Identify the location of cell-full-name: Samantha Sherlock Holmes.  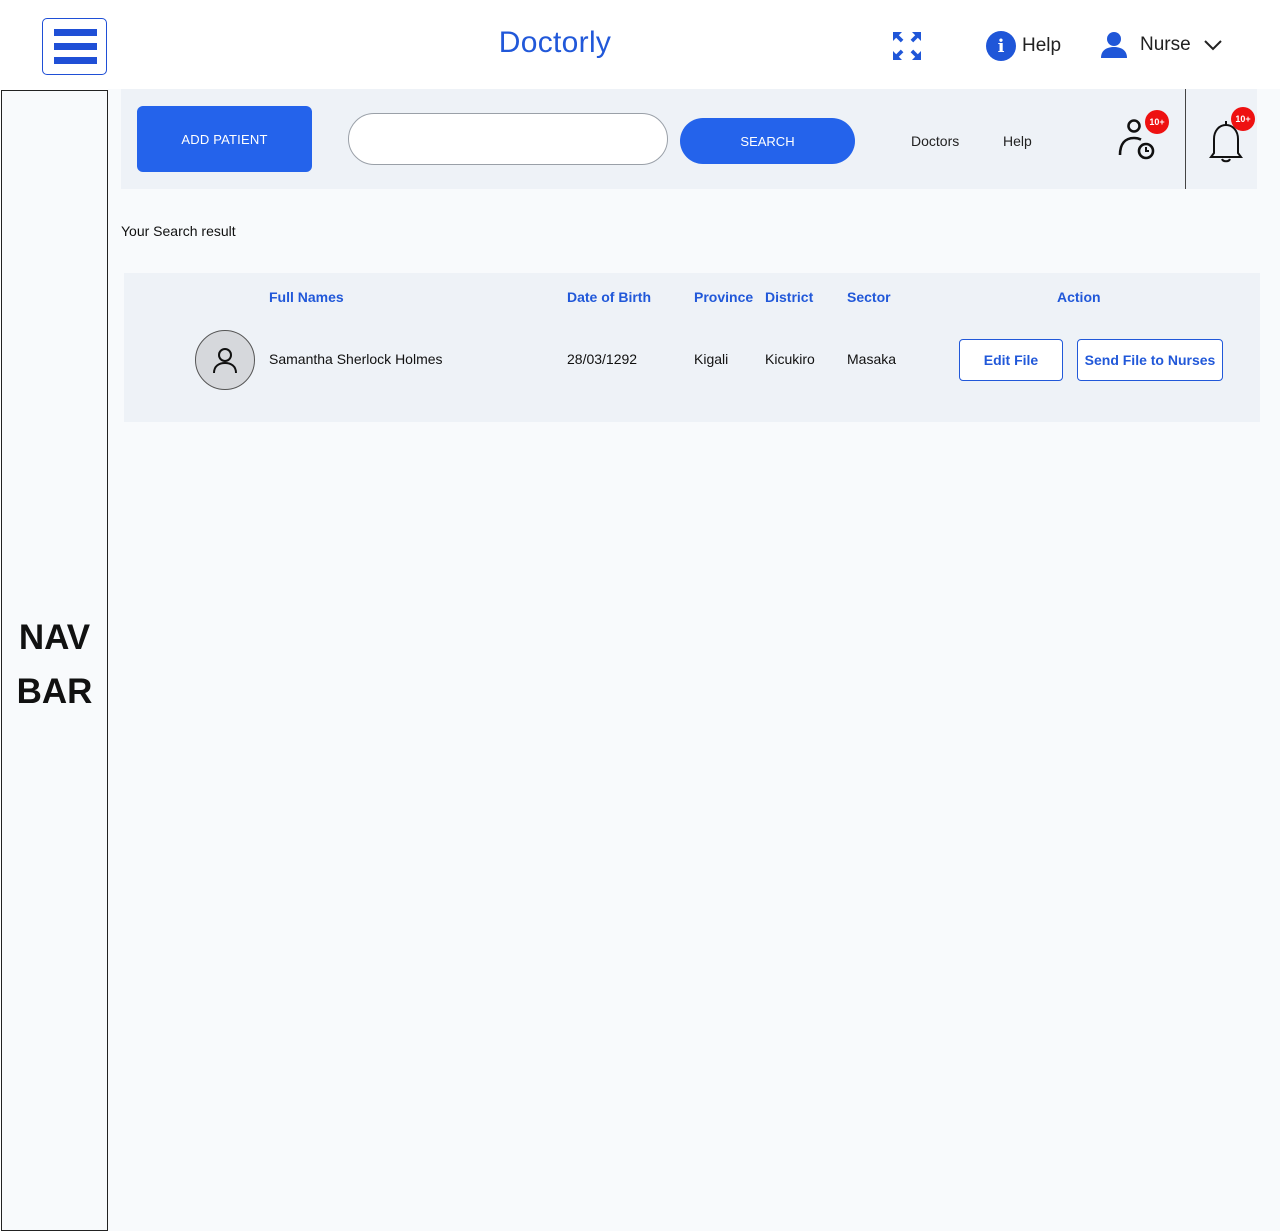
(356, 359).